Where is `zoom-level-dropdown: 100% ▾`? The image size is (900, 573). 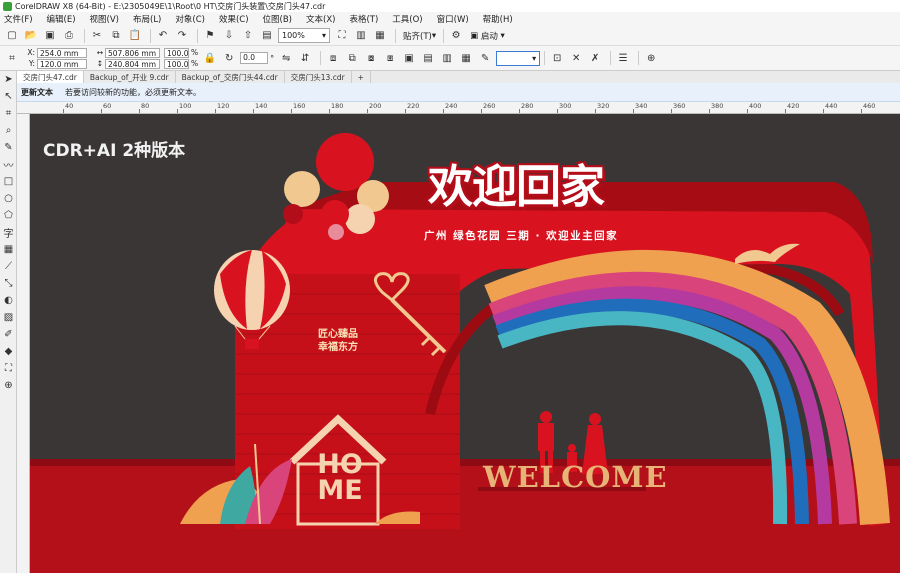
zoom-level-dropdown: 100% ▾ is located at coordinates (304, 35).